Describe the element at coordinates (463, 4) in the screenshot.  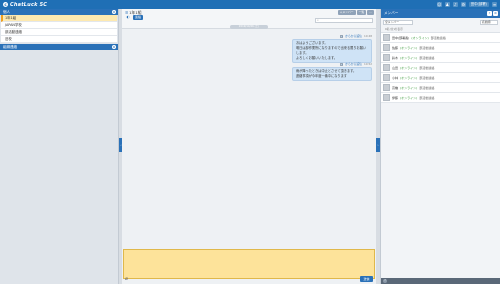
I see `settings-icon: ⚙` at that location.